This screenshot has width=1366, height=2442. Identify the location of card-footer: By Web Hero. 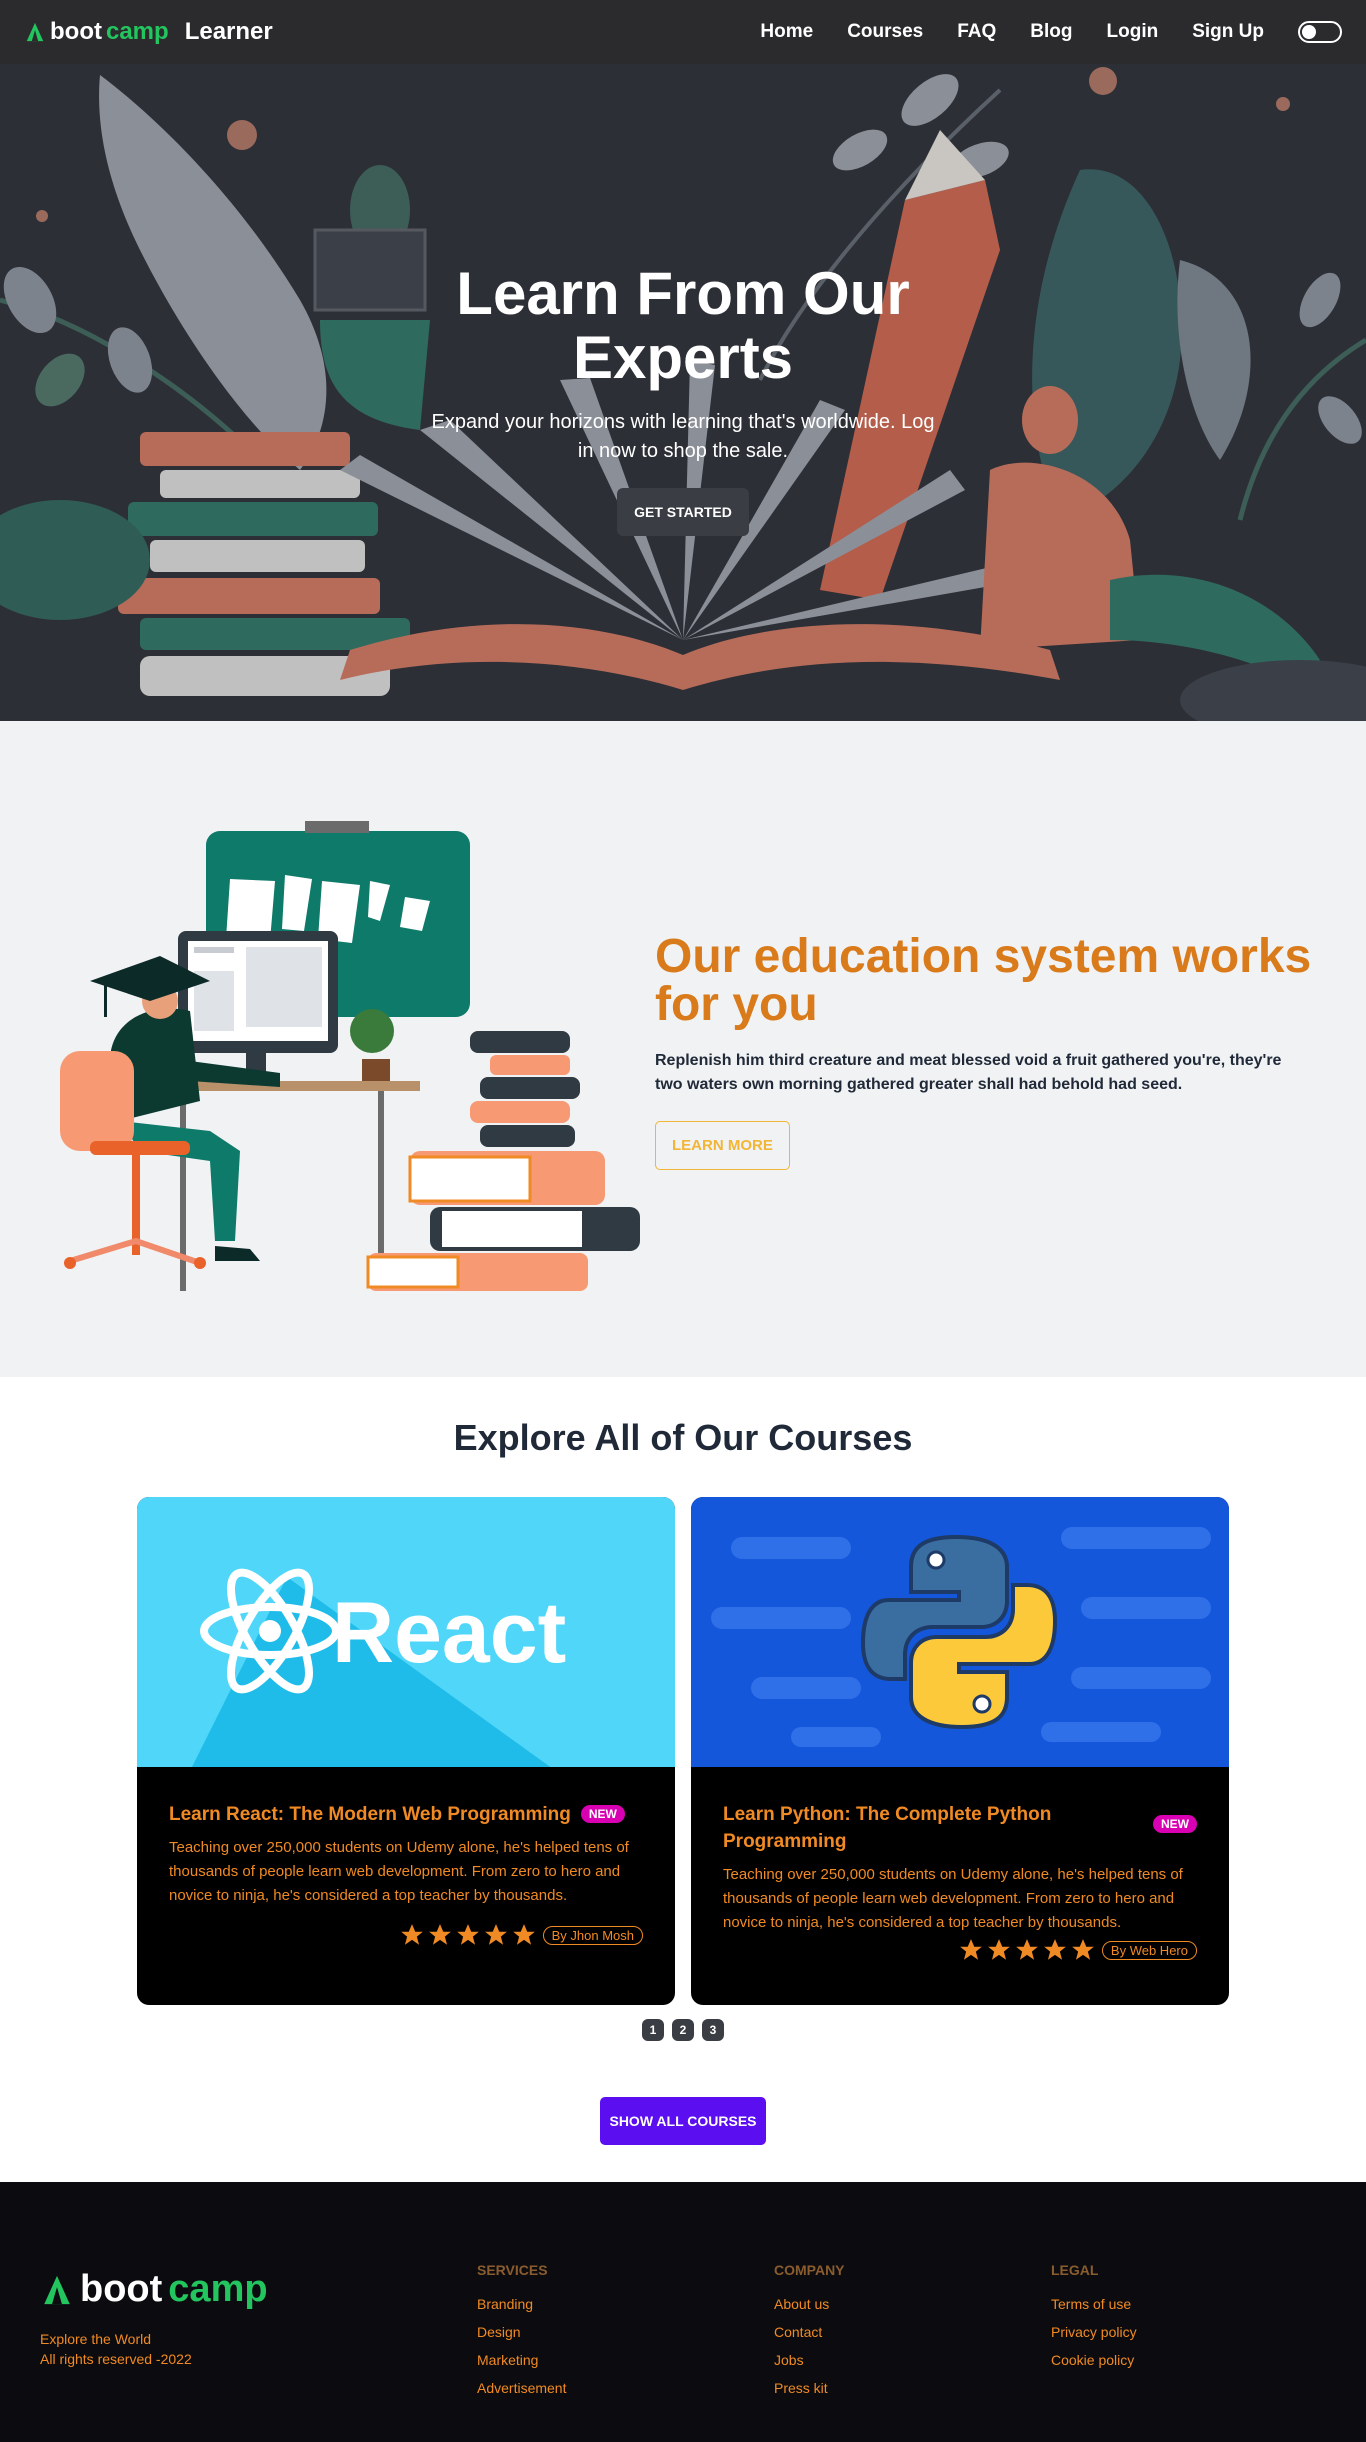
(960, 1950).